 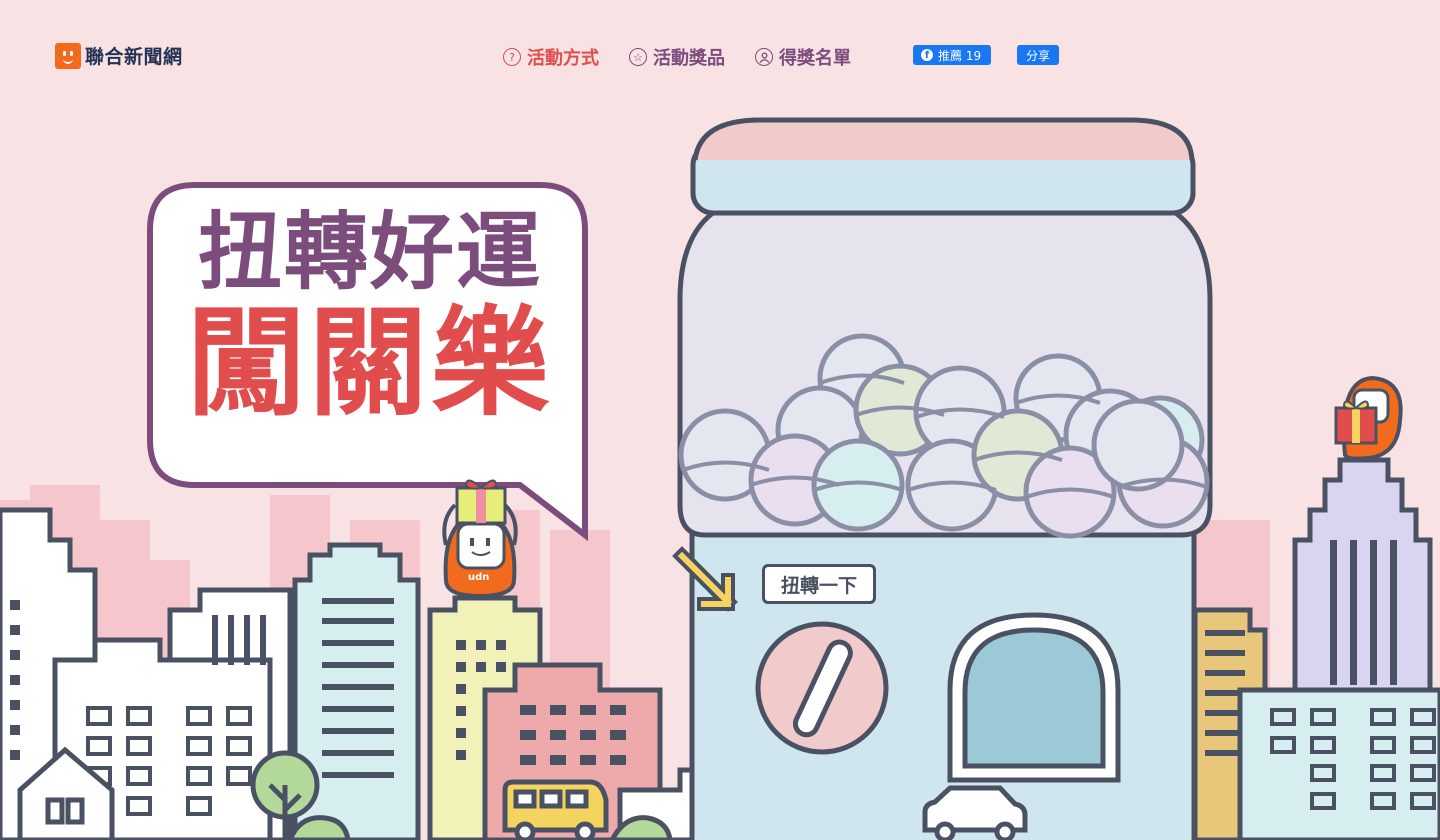 What do you see at coordinates (555, 809) in the screenshot?
I see `yellow-bus` at bounding box center [555, 809].